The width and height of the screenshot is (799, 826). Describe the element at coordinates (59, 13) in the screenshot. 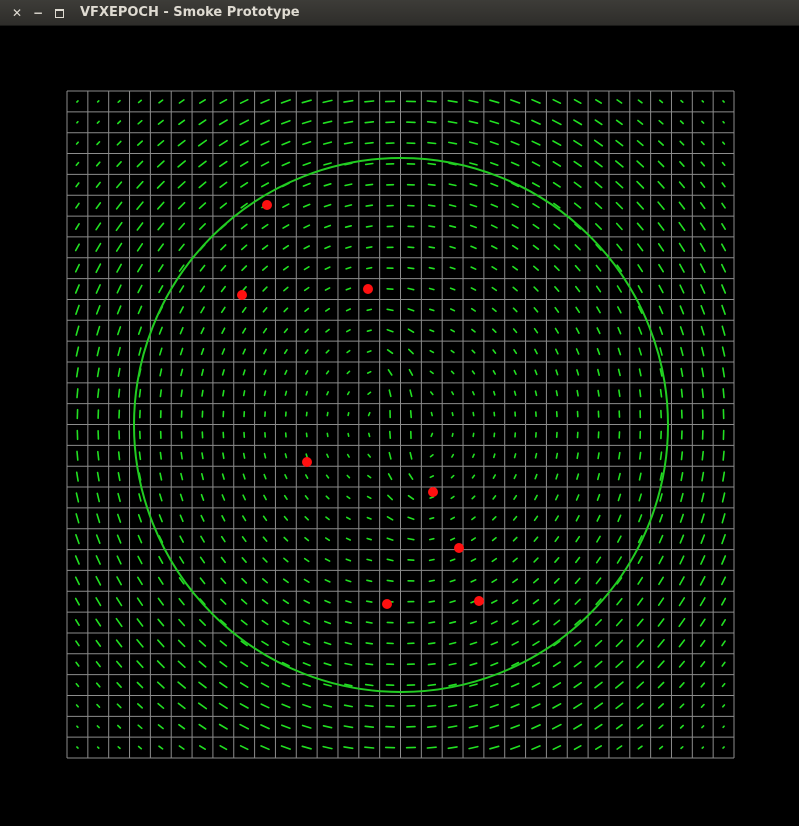

I see `maximize-button` at that location.